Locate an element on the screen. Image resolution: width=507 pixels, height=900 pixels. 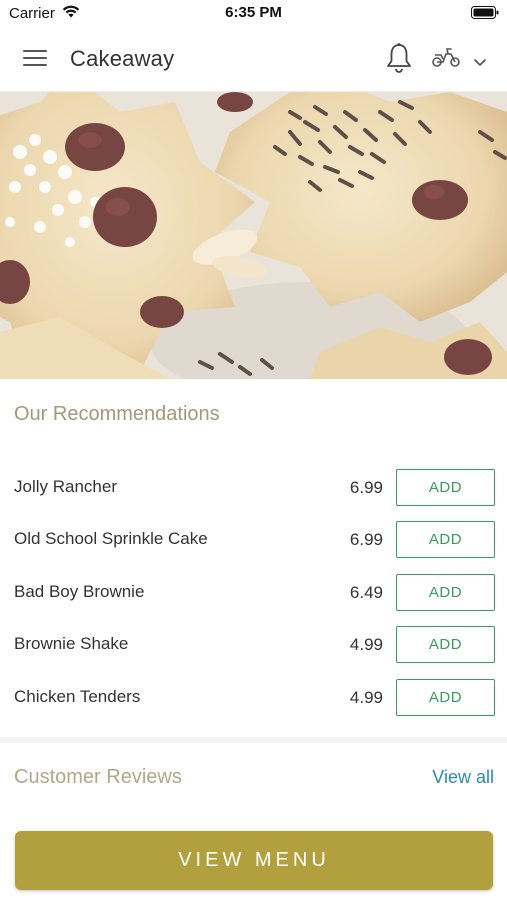
chevron-down-icon is located at coordinates (480, 63).